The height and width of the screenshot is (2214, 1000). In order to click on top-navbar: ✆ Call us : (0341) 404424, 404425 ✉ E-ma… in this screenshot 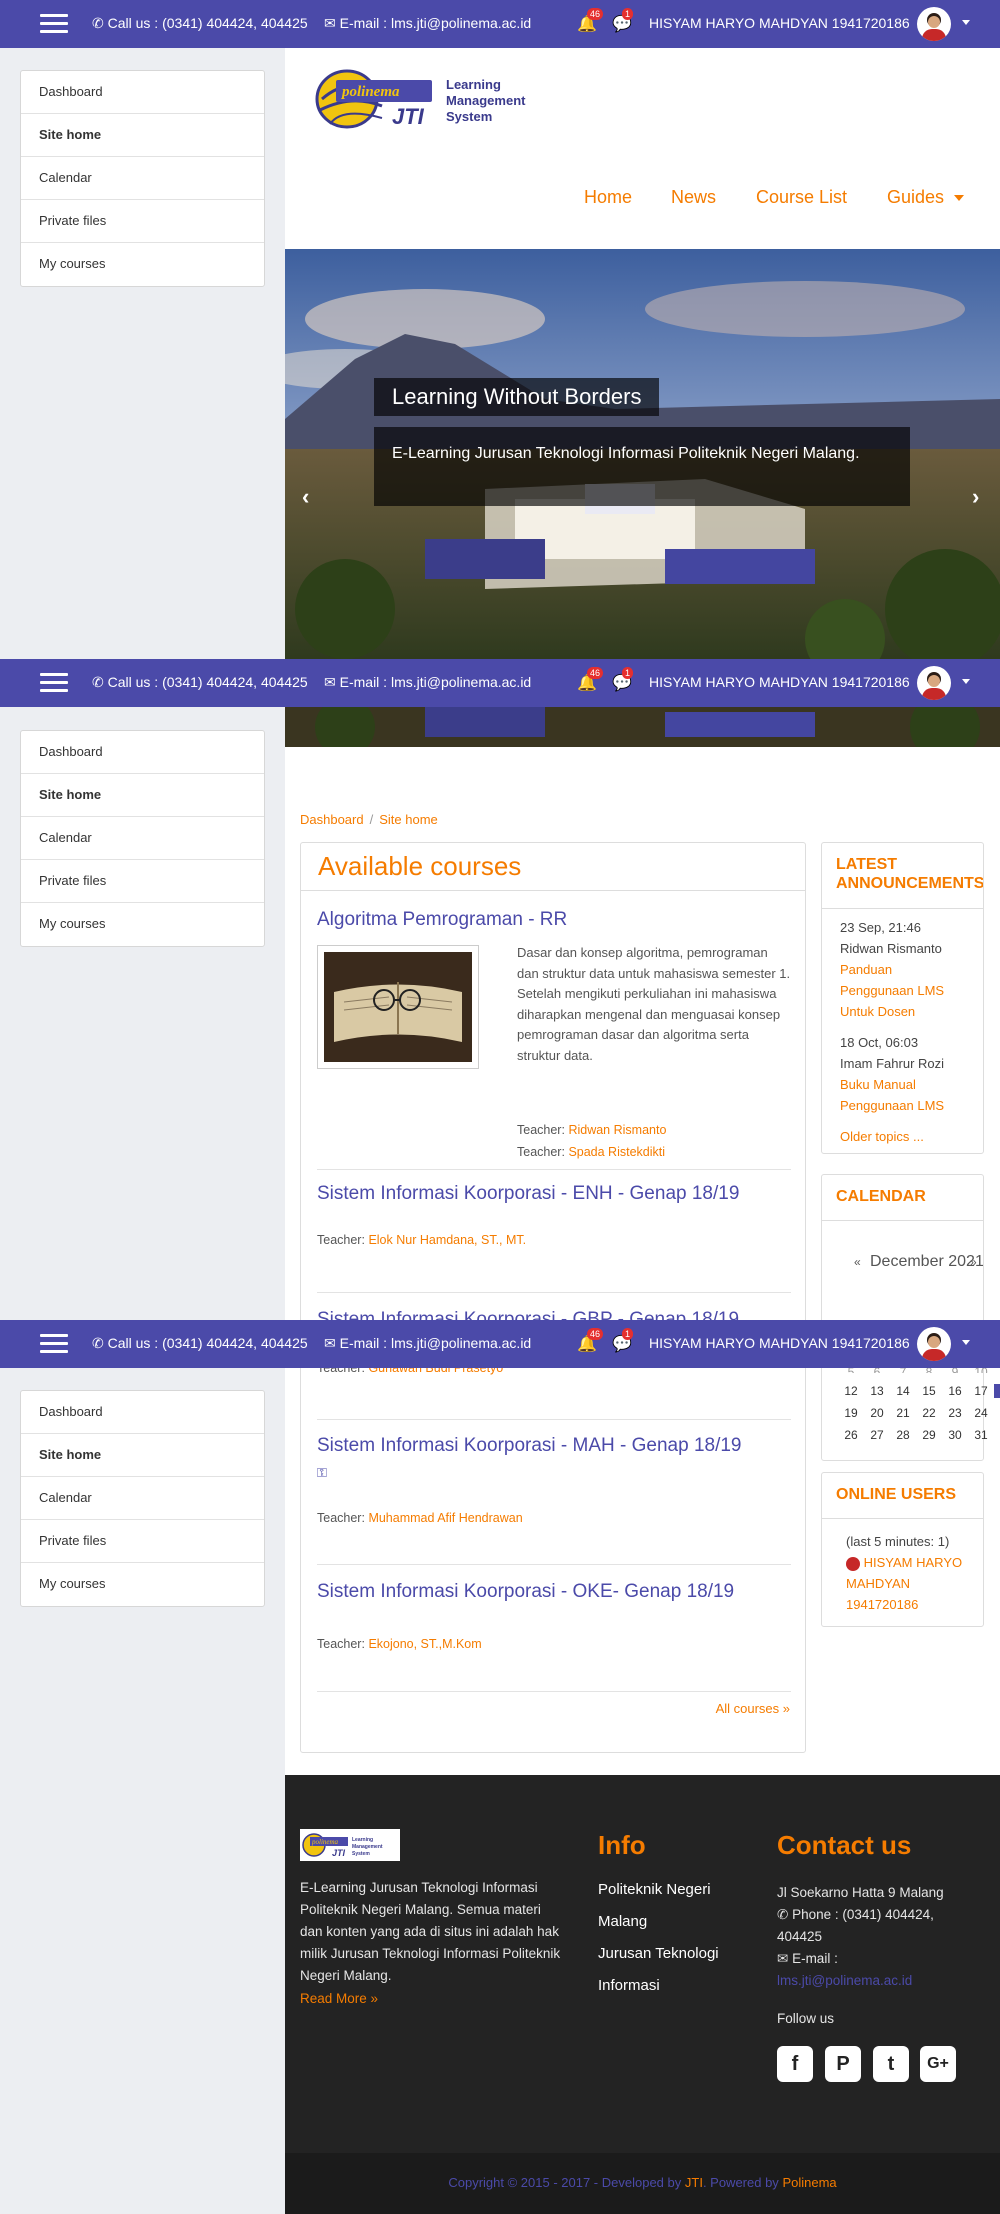, I will do `click(500, 1344)`.